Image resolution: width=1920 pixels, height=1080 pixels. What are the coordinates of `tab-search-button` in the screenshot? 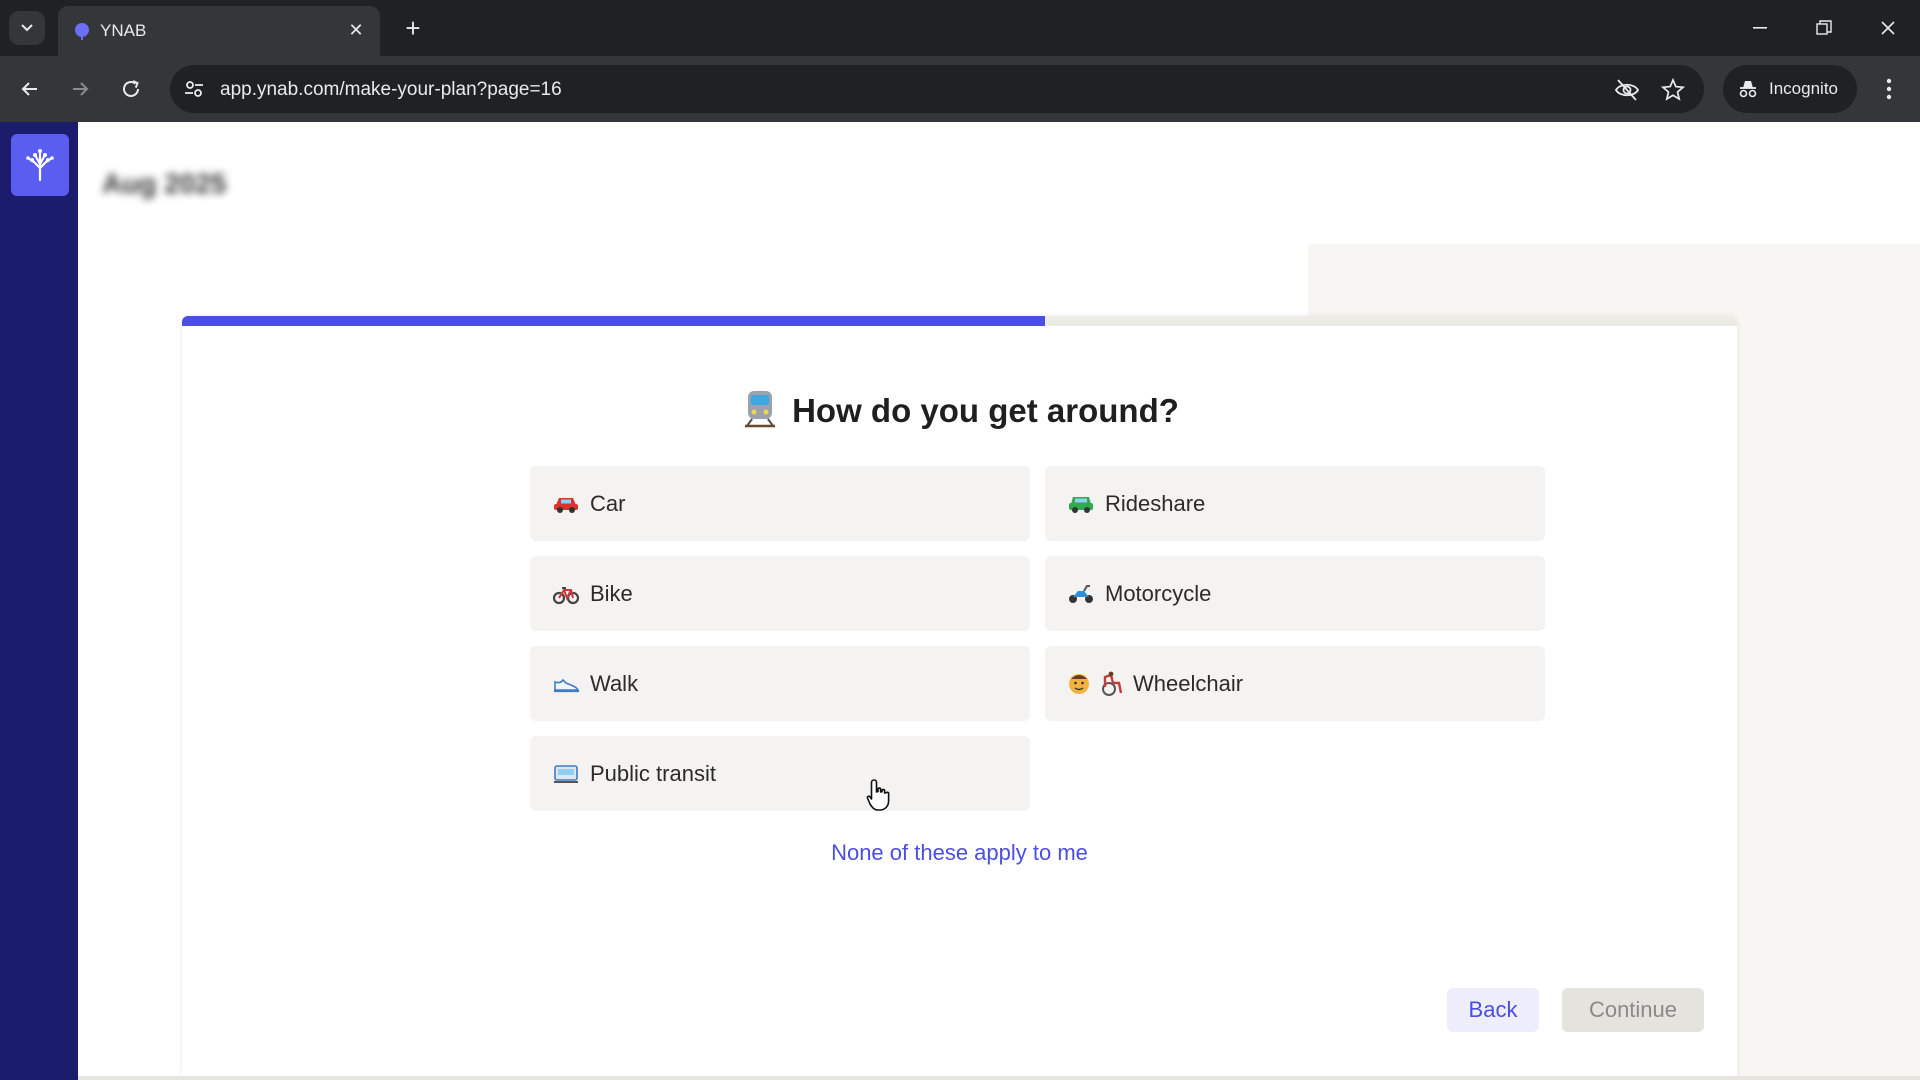 It's located at (27, 28).